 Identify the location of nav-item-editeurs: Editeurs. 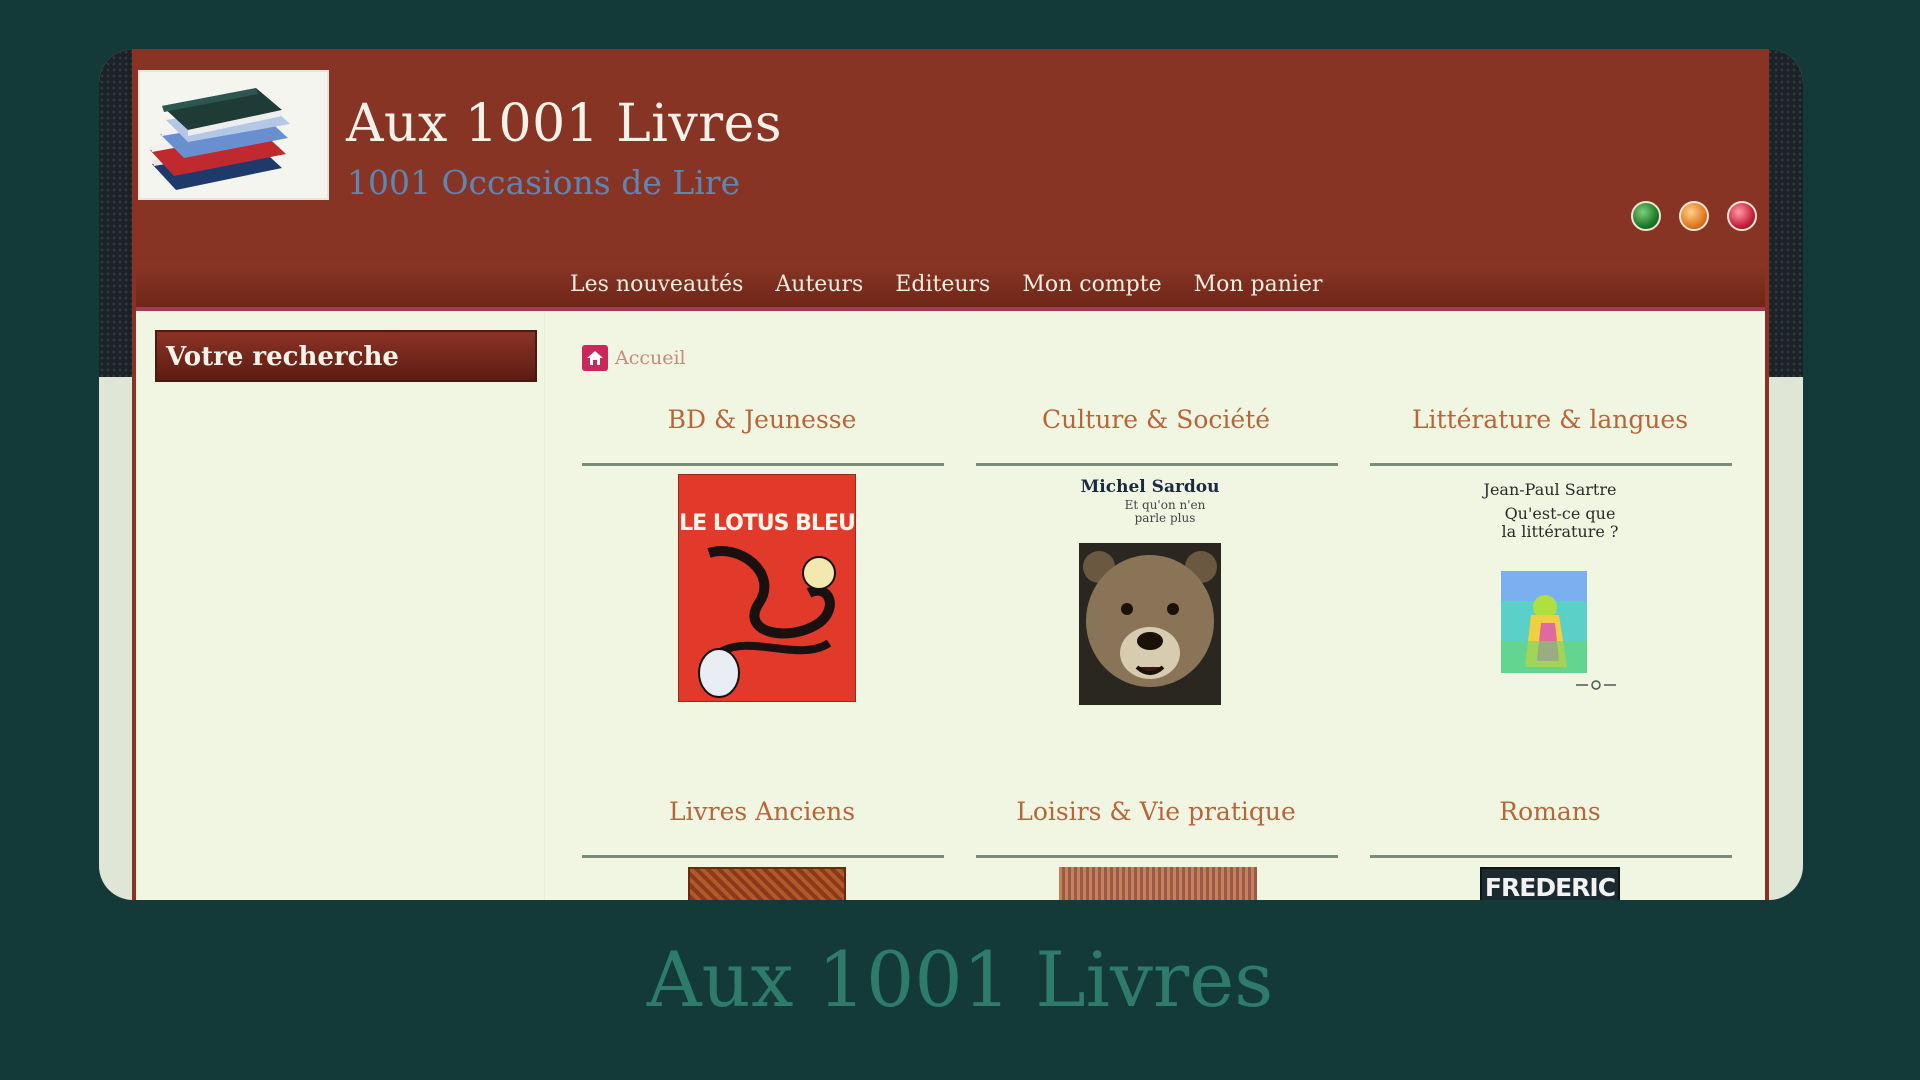
(942, 284).